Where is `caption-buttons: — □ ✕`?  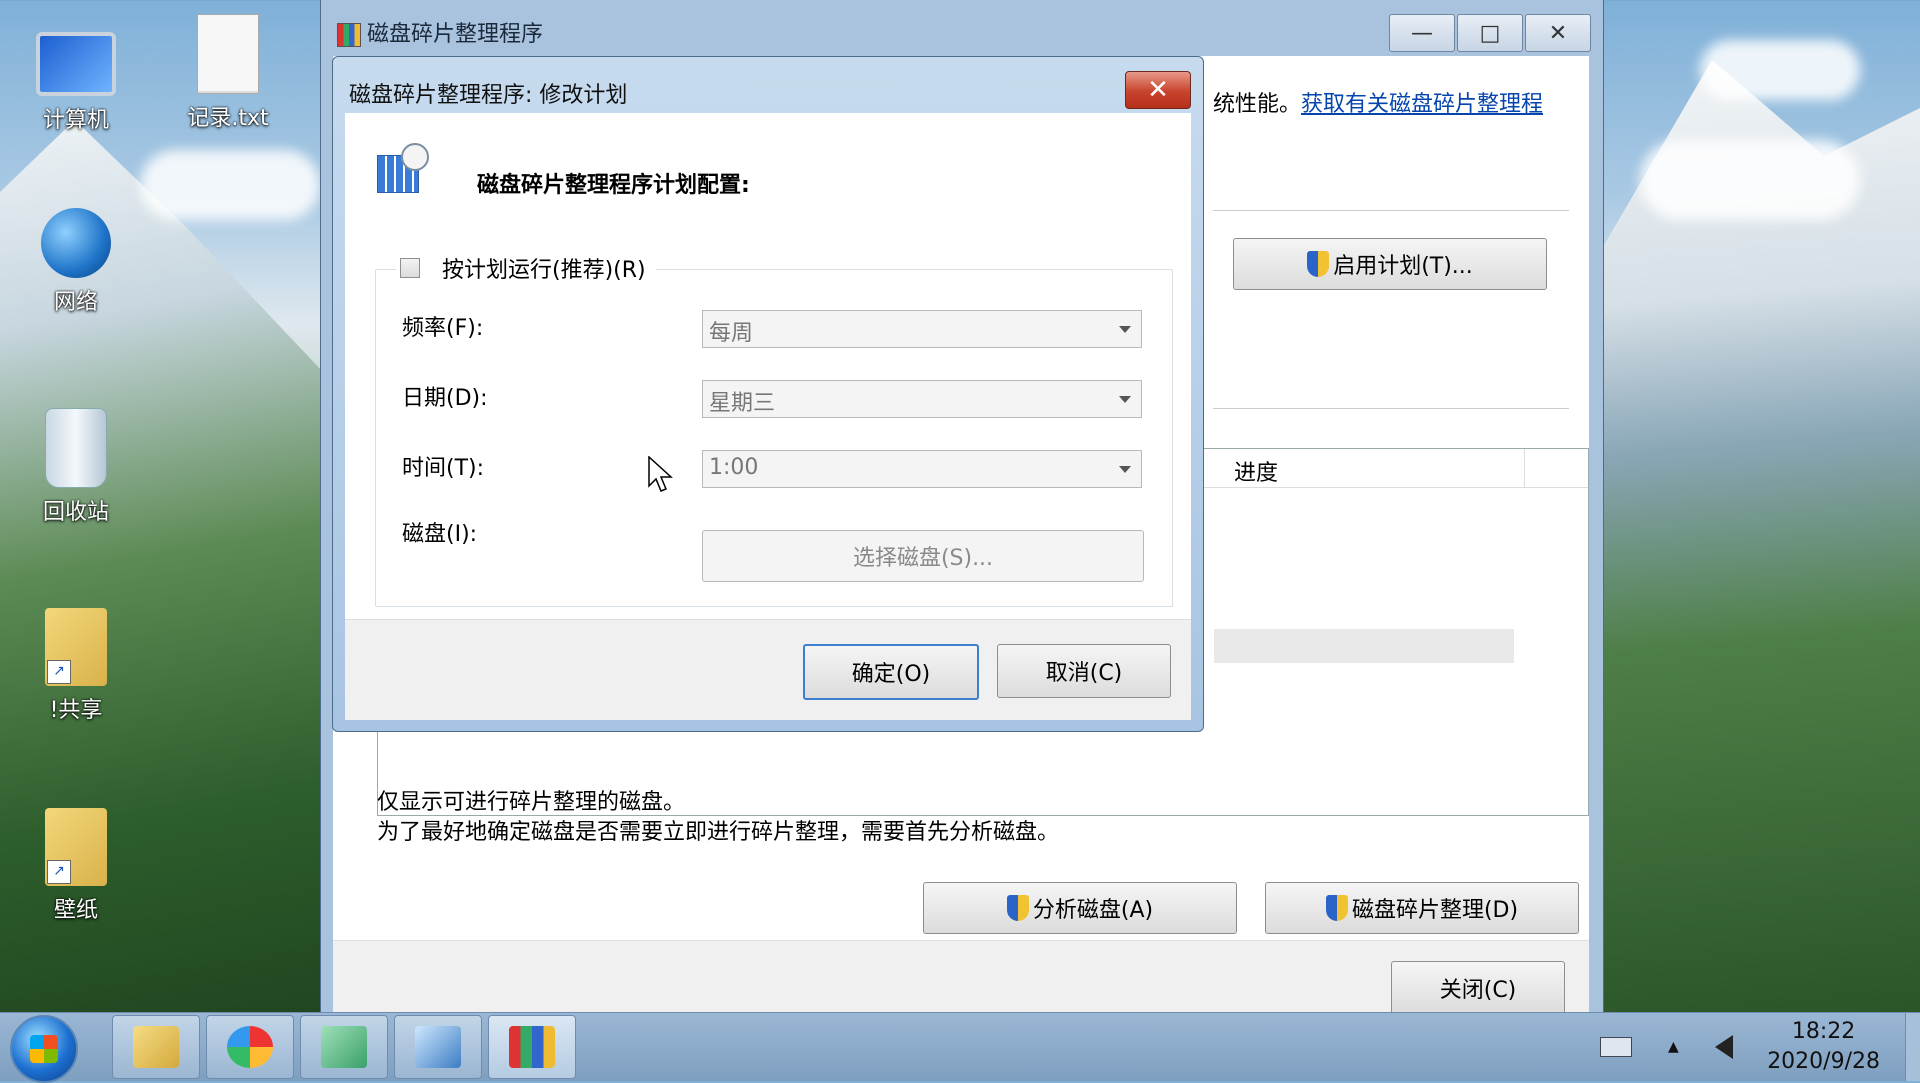
caption-buttons: — □ ✕ is located at coordinates (1489, 33).